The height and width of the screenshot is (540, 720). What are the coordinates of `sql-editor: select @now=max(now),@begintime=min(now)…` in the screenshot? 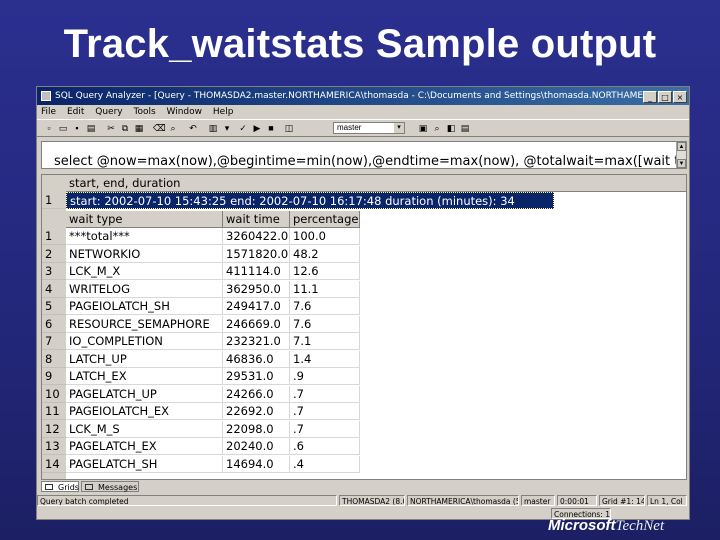 It's located at (364, 155).